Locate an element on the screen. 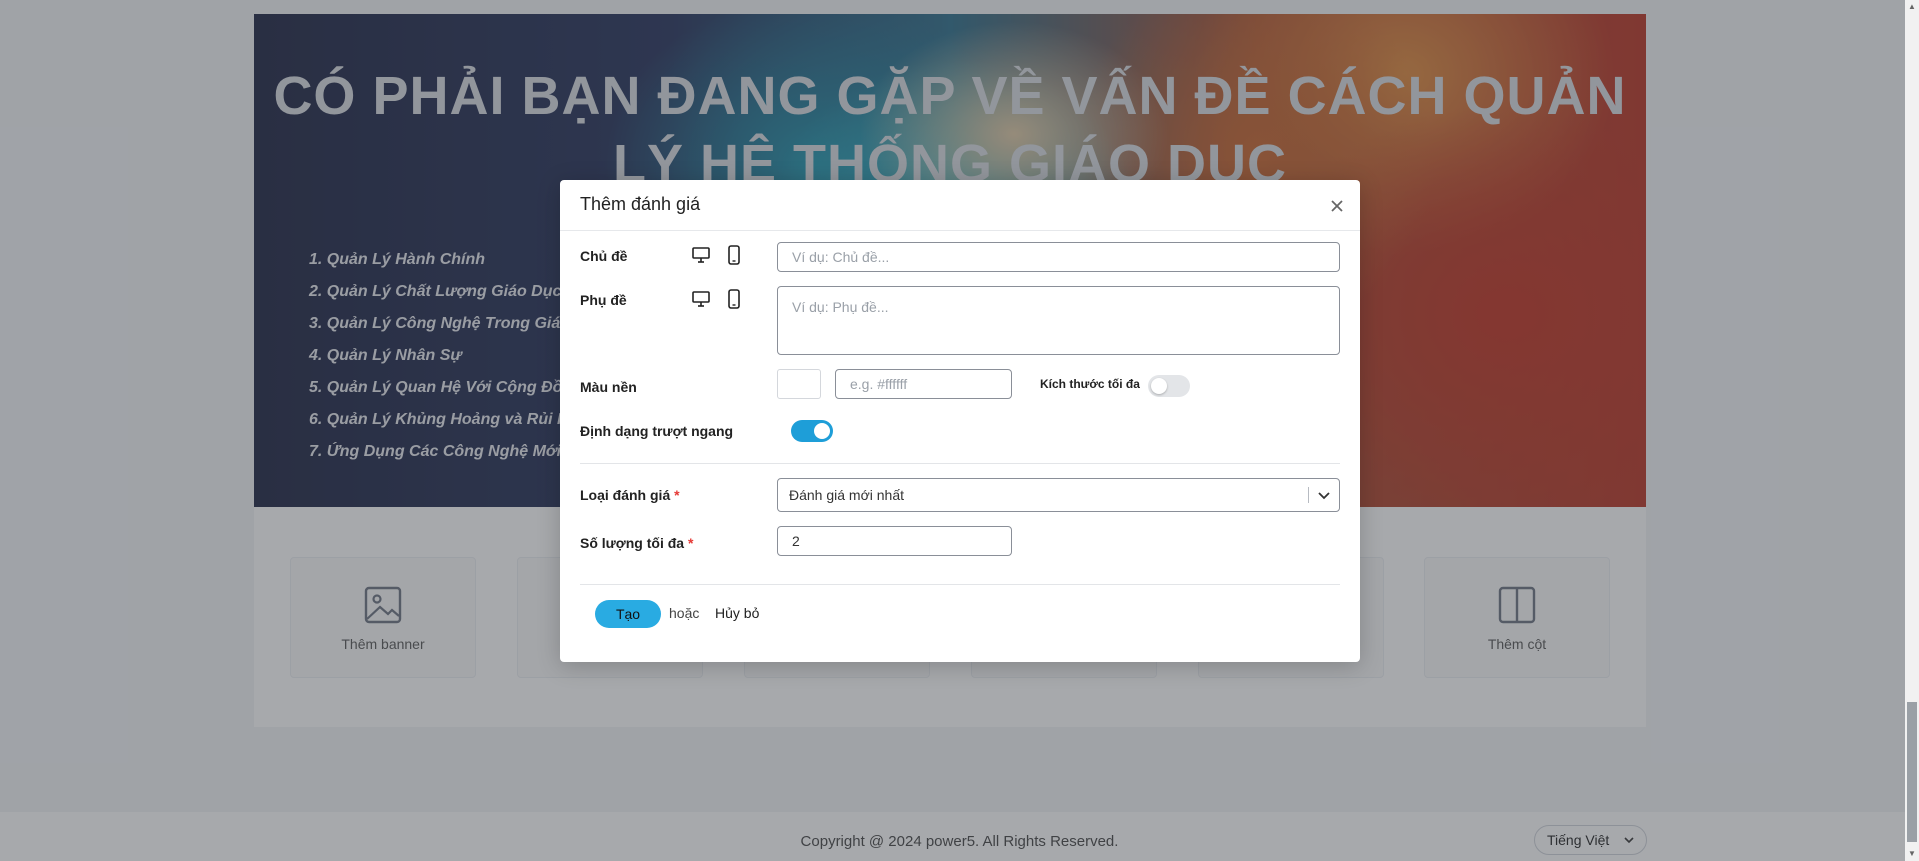 The width and height of the screenshot is (1919, 861). color-swatch is located at coordinates (799, 384).